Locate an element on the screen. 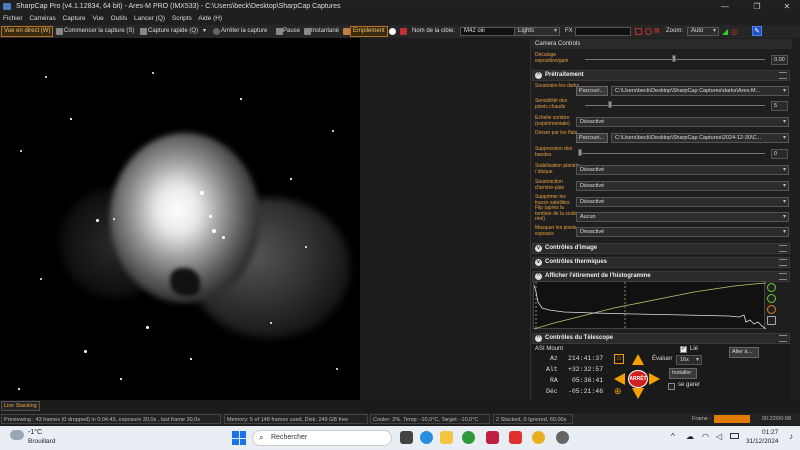  linked-checkbox: ✓ is located at coordinates (683, 349).